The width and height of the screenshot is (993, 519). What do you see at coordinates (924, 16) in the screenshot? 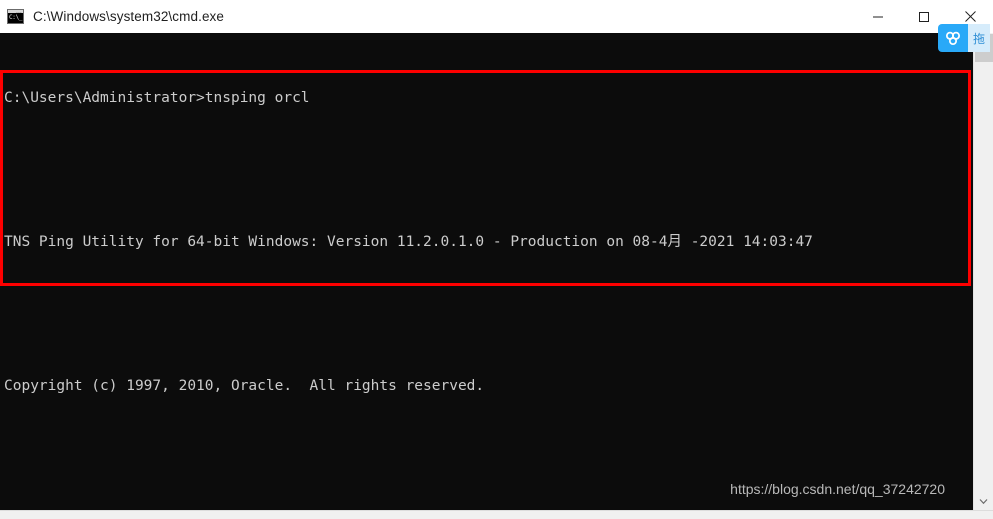
I see `maximize-icon` at bounding box center [924, 16].